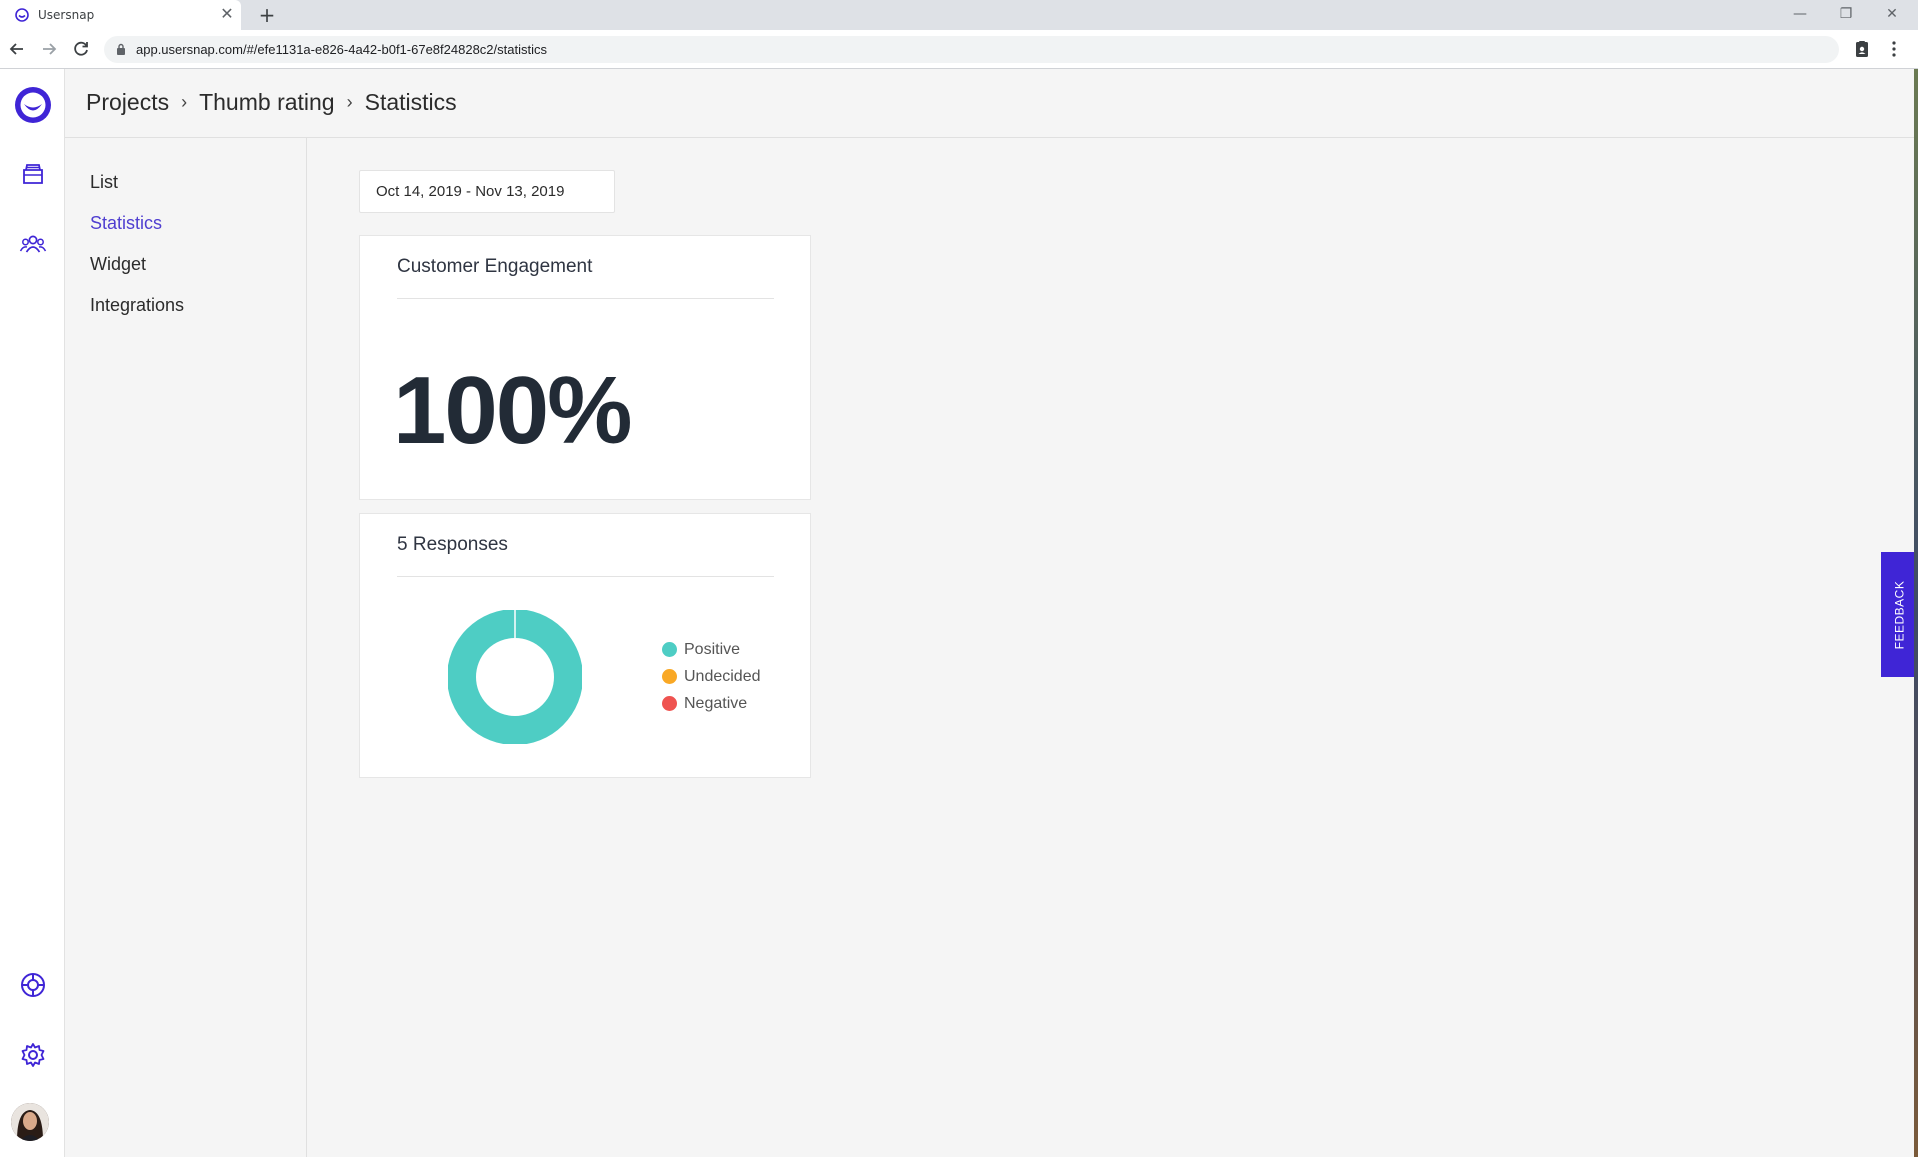 This screenshot has height=1157, width=1918. I want to click on feedback-label: FEEDBACK, so click(1899, 614).